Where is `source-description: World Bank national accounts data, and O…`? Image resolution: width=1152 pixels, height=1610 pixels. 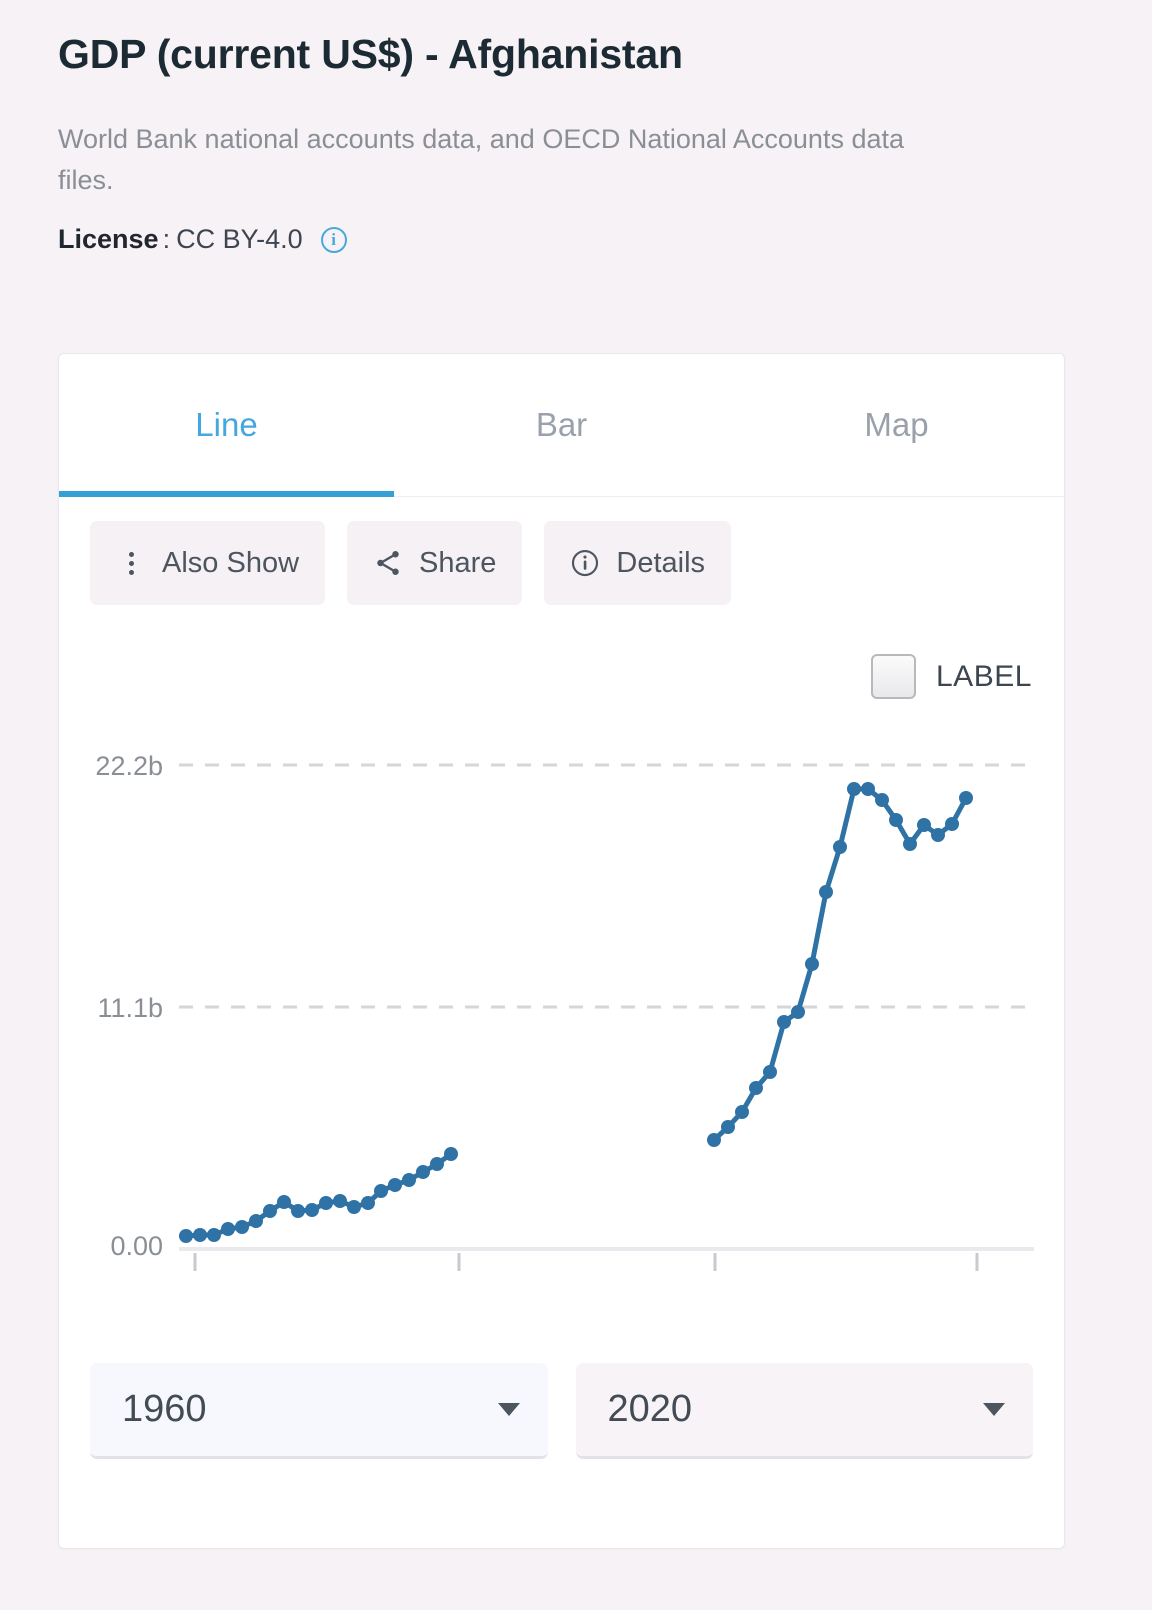
source-description: World Bank national accounts data, and O… is located at coordinates (481, 159).